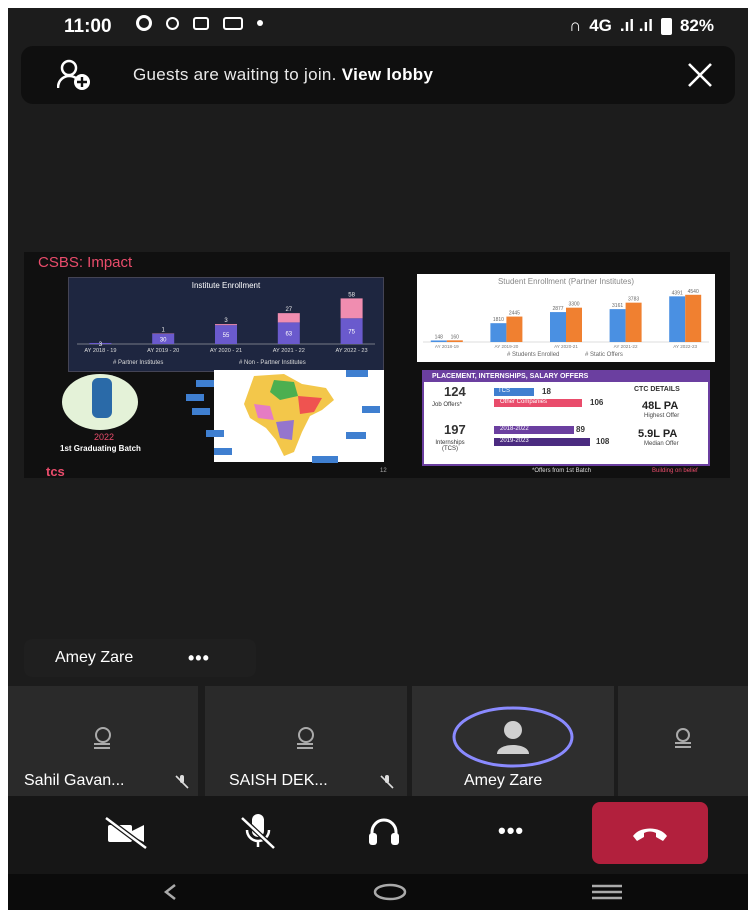 Image resolution: width=756 pixels, height=918 pixels. I want to click on legend-offers: # Static Offers, so click(604, 355).